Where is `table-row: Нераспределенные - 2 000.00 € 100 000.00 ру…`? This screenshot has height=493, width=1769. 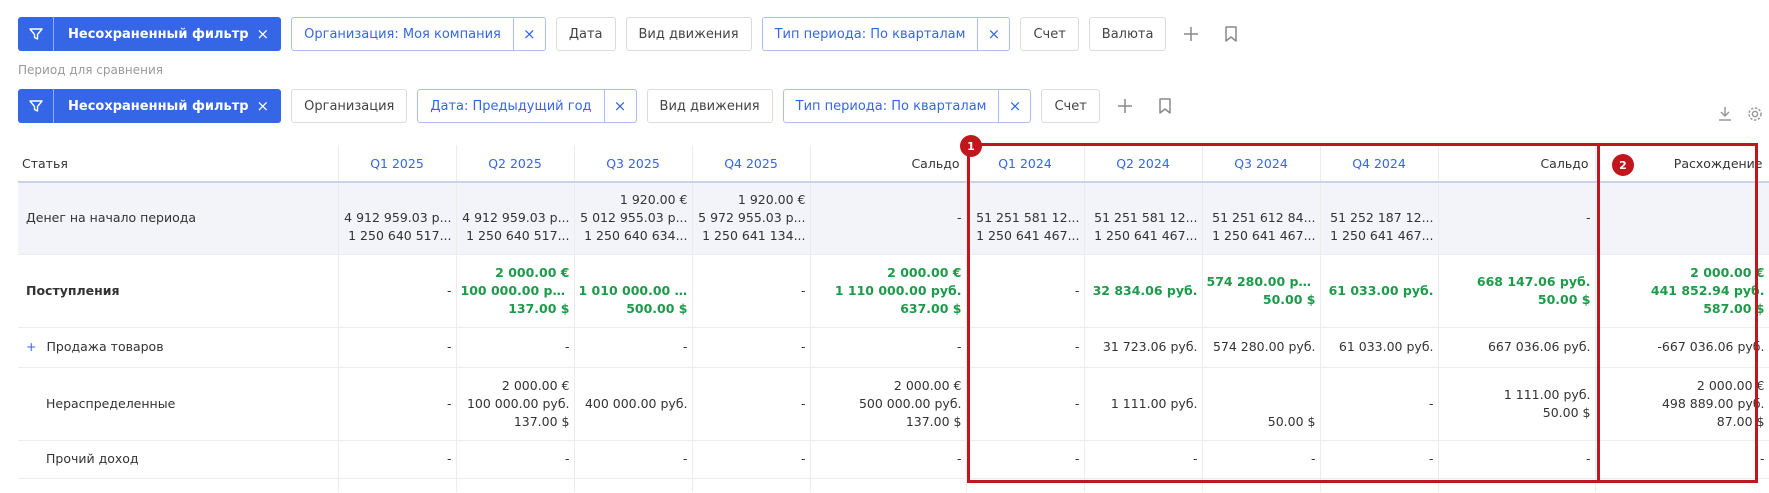 table-row: Нераспределенные - 2 000.00 € 100 000.00 ру… is located at coordinates (893, 404).